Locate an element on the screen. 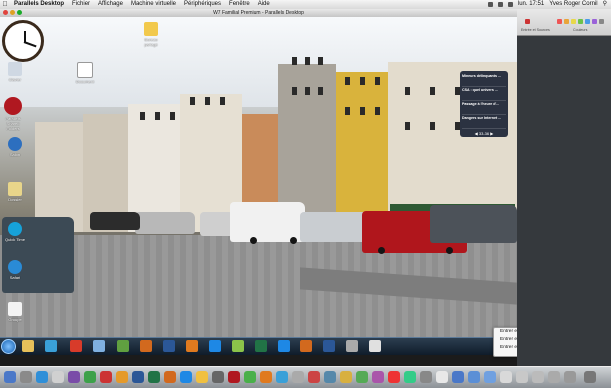 The width and height of the screenshot is (611, 388). desktop-icon-document: Document is located at coordinates (85, 73).